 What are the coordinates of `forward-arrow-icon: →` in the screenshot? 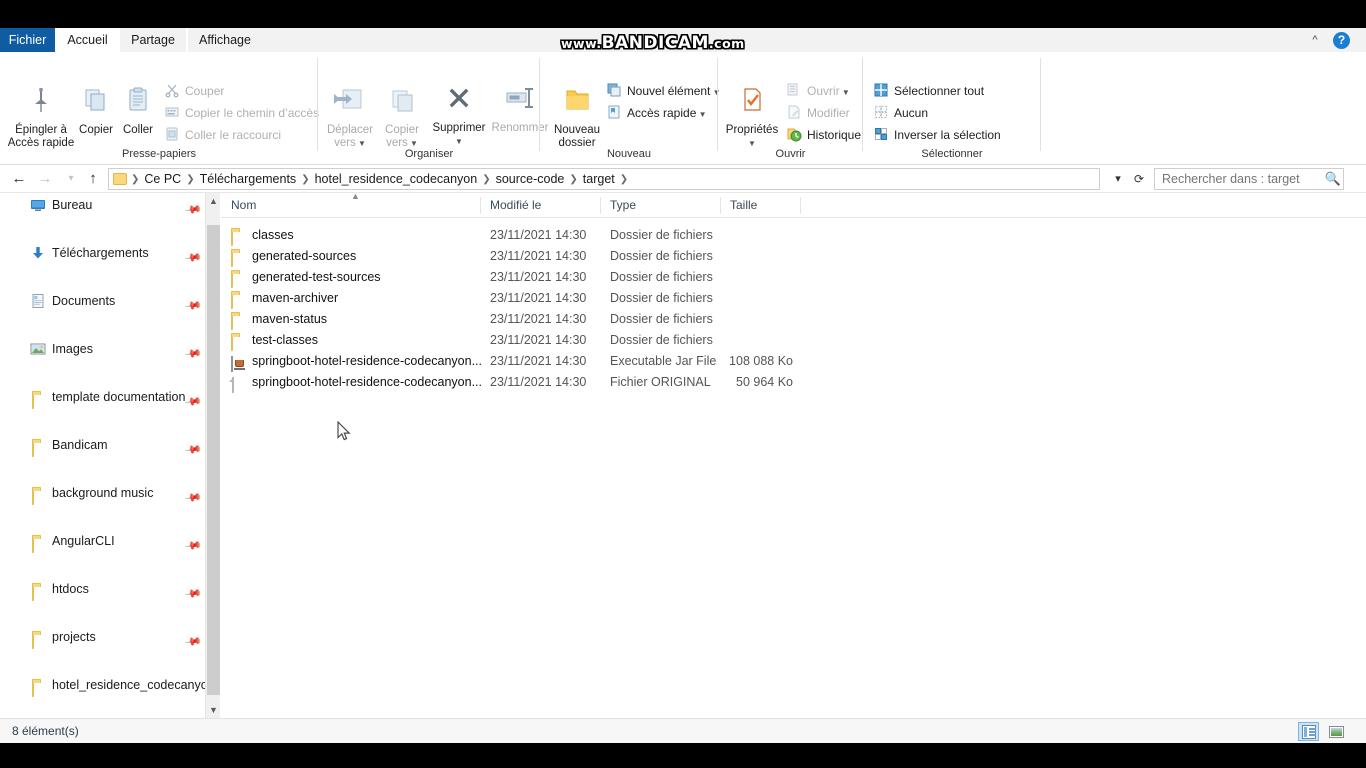 It's located at (45, 179).